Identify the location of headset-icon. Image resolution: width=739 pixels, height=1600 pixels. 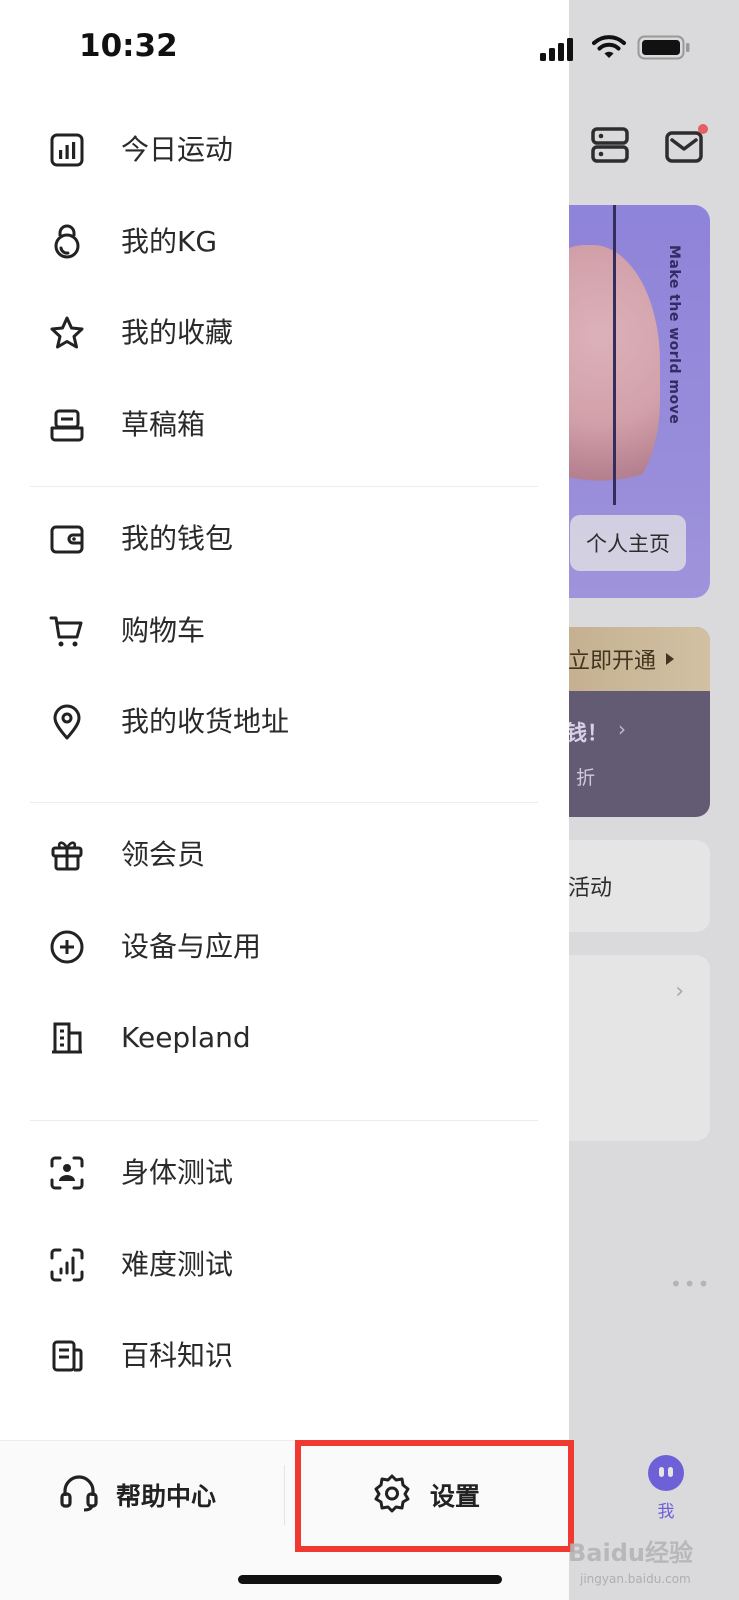
(79, 1495).